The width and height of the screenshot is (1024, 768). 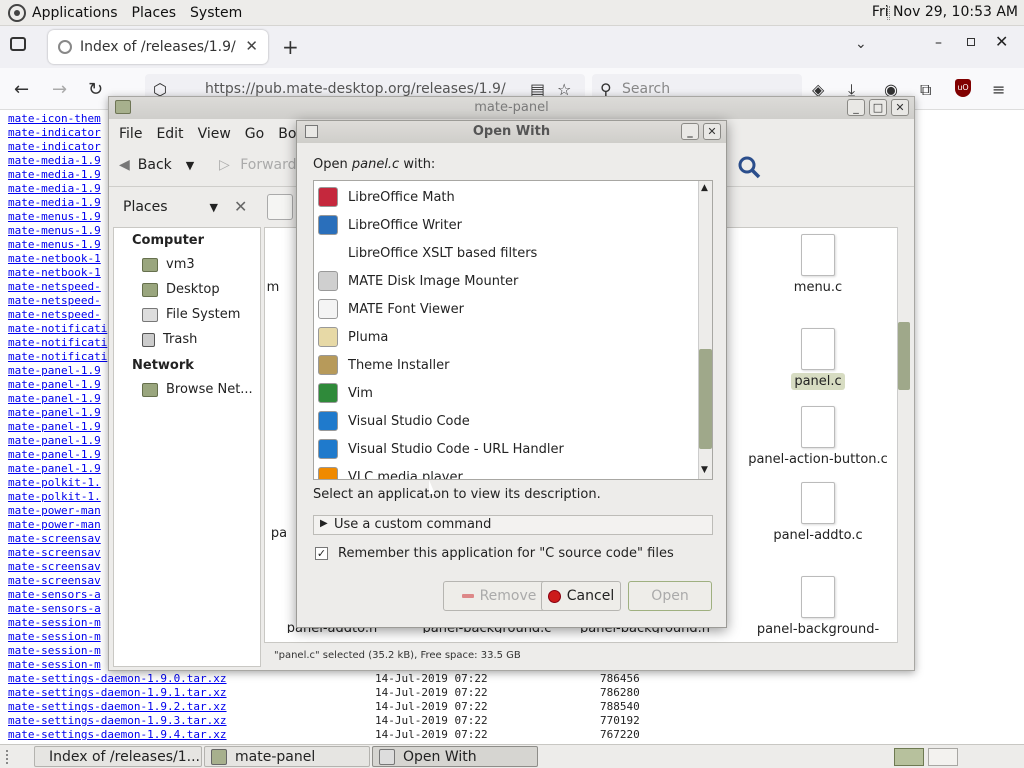 What do you see at coordinates (390, 471) in the screenshot?
I see `app-list-item: VLC media player` at bounding box center [390, 471].